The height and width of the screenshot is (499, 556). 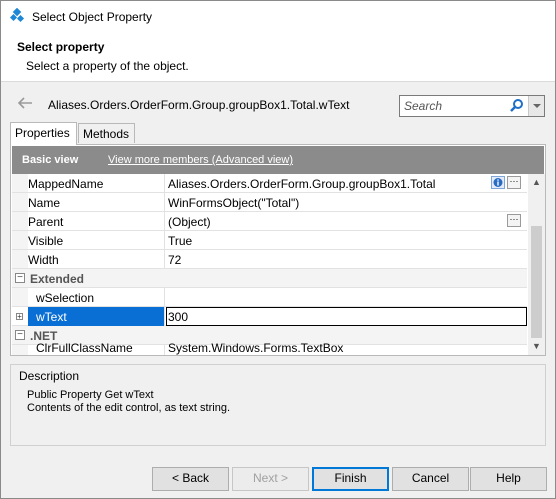 I want to click on next-button: Next >, so click(x=270, y=479).